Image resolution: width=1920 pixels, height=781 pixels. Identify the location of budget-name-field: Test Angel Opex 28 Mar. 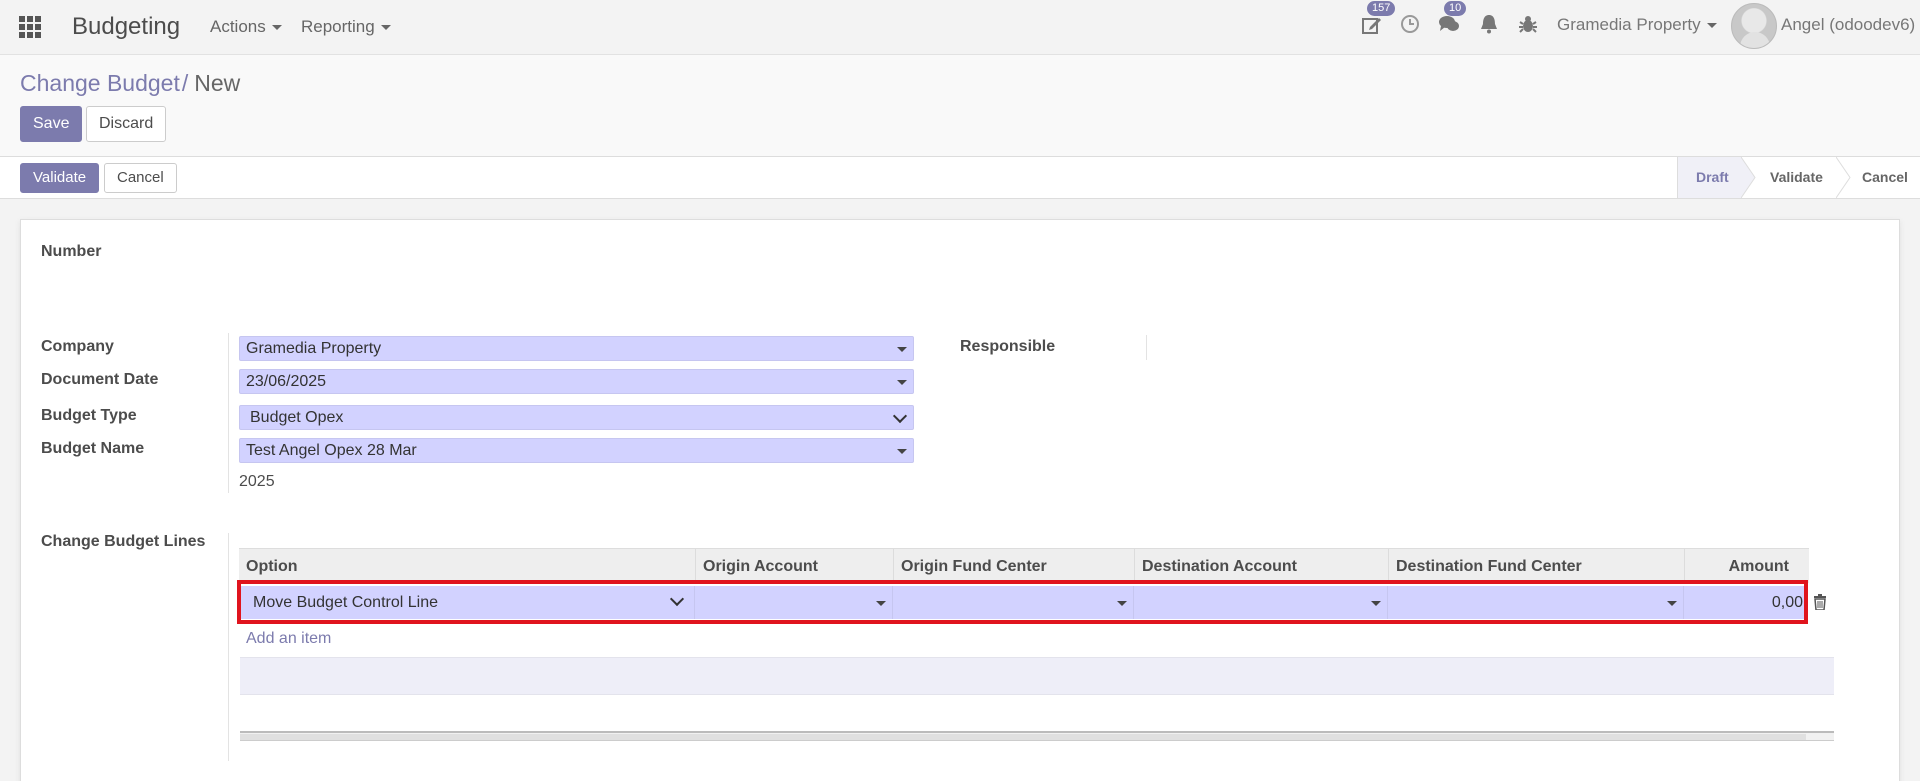
(576, 450).